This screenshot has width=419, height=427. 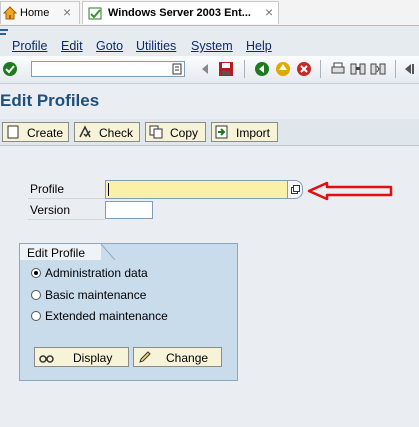 I want to click on copy-button: Copy, so click(x=175, y=132).